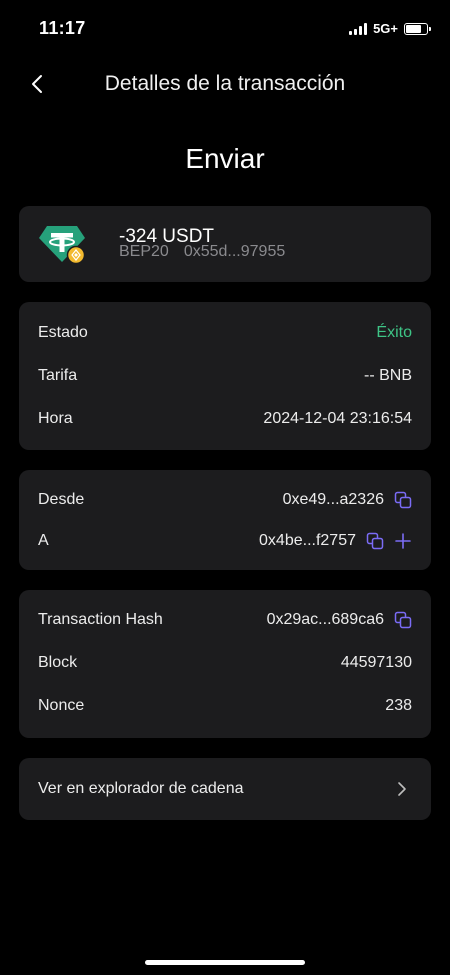  Describe the element at coordinates (417, 28) in the screenshot. I see `battery-icon` at that location.